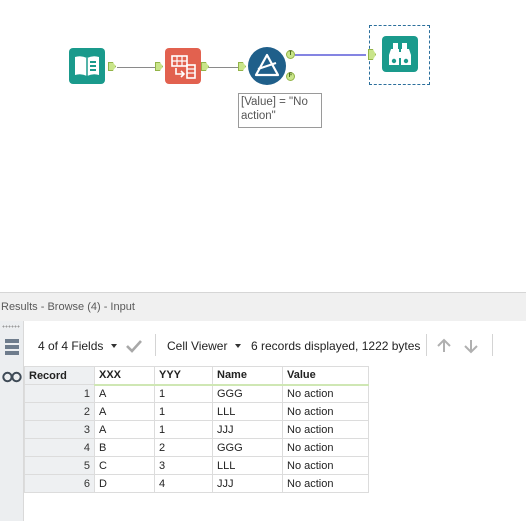  I want to click on filter-tool, so click(267, 66).